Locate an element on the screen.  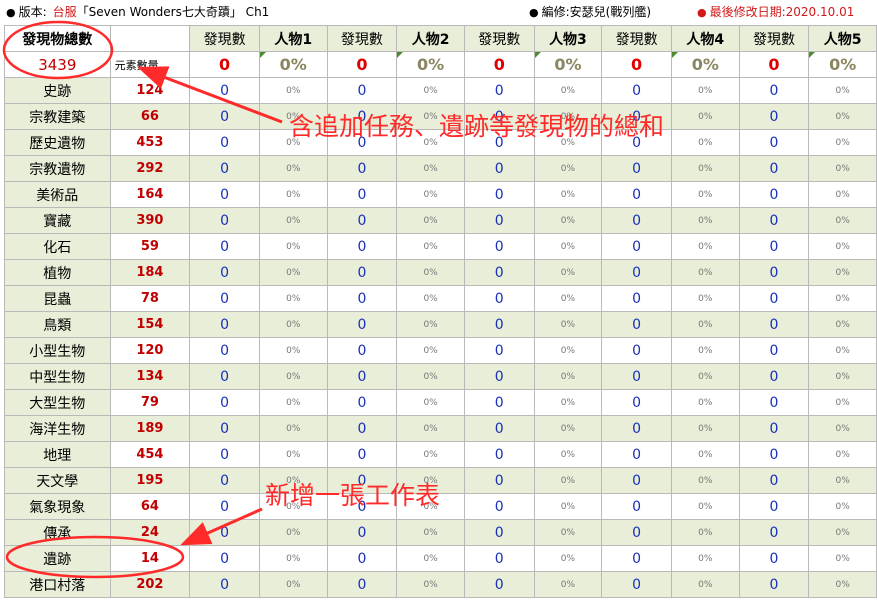
category-count-cell: 164 is located at coordinates (150, 194).